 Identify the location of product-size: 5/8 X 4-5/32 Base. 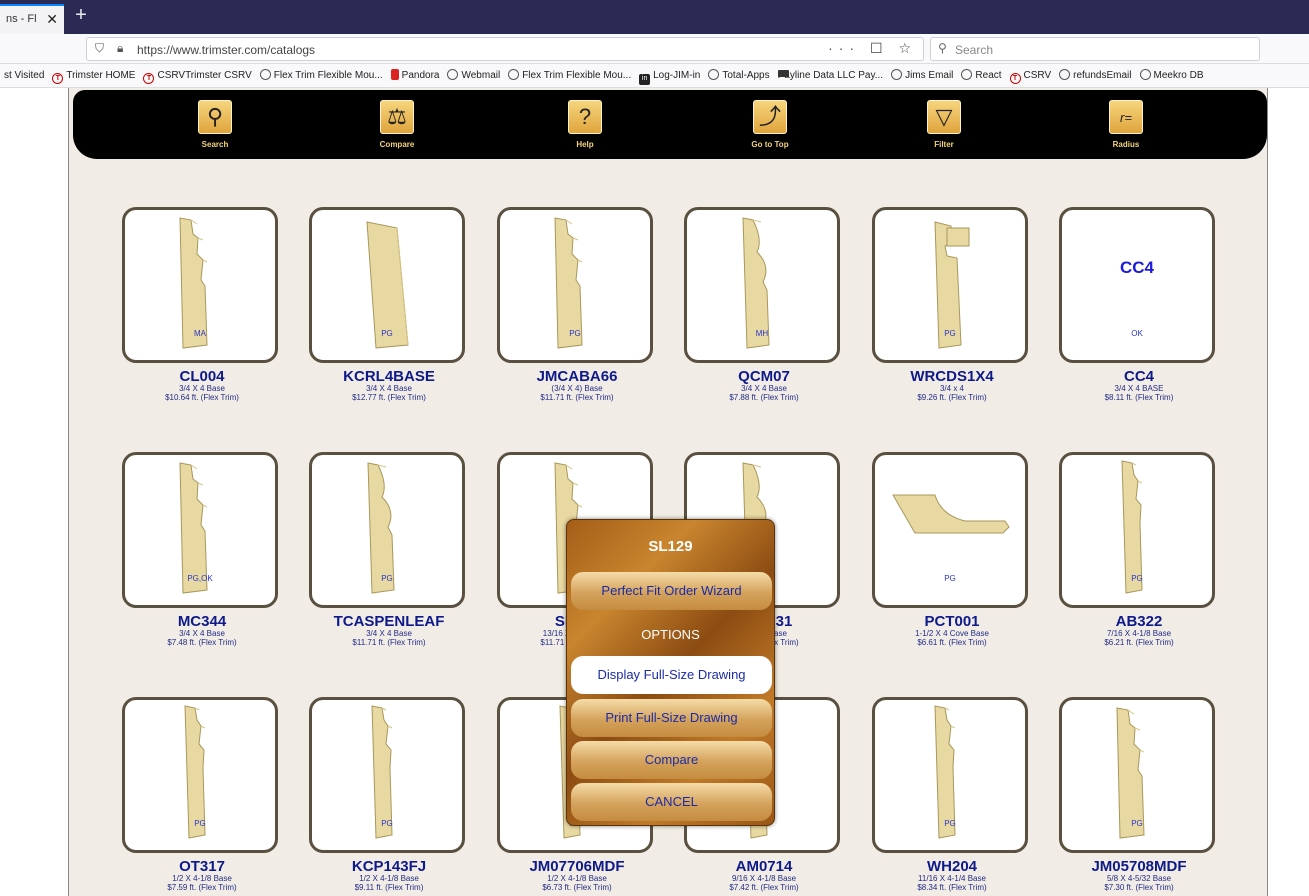
(1139, 878).